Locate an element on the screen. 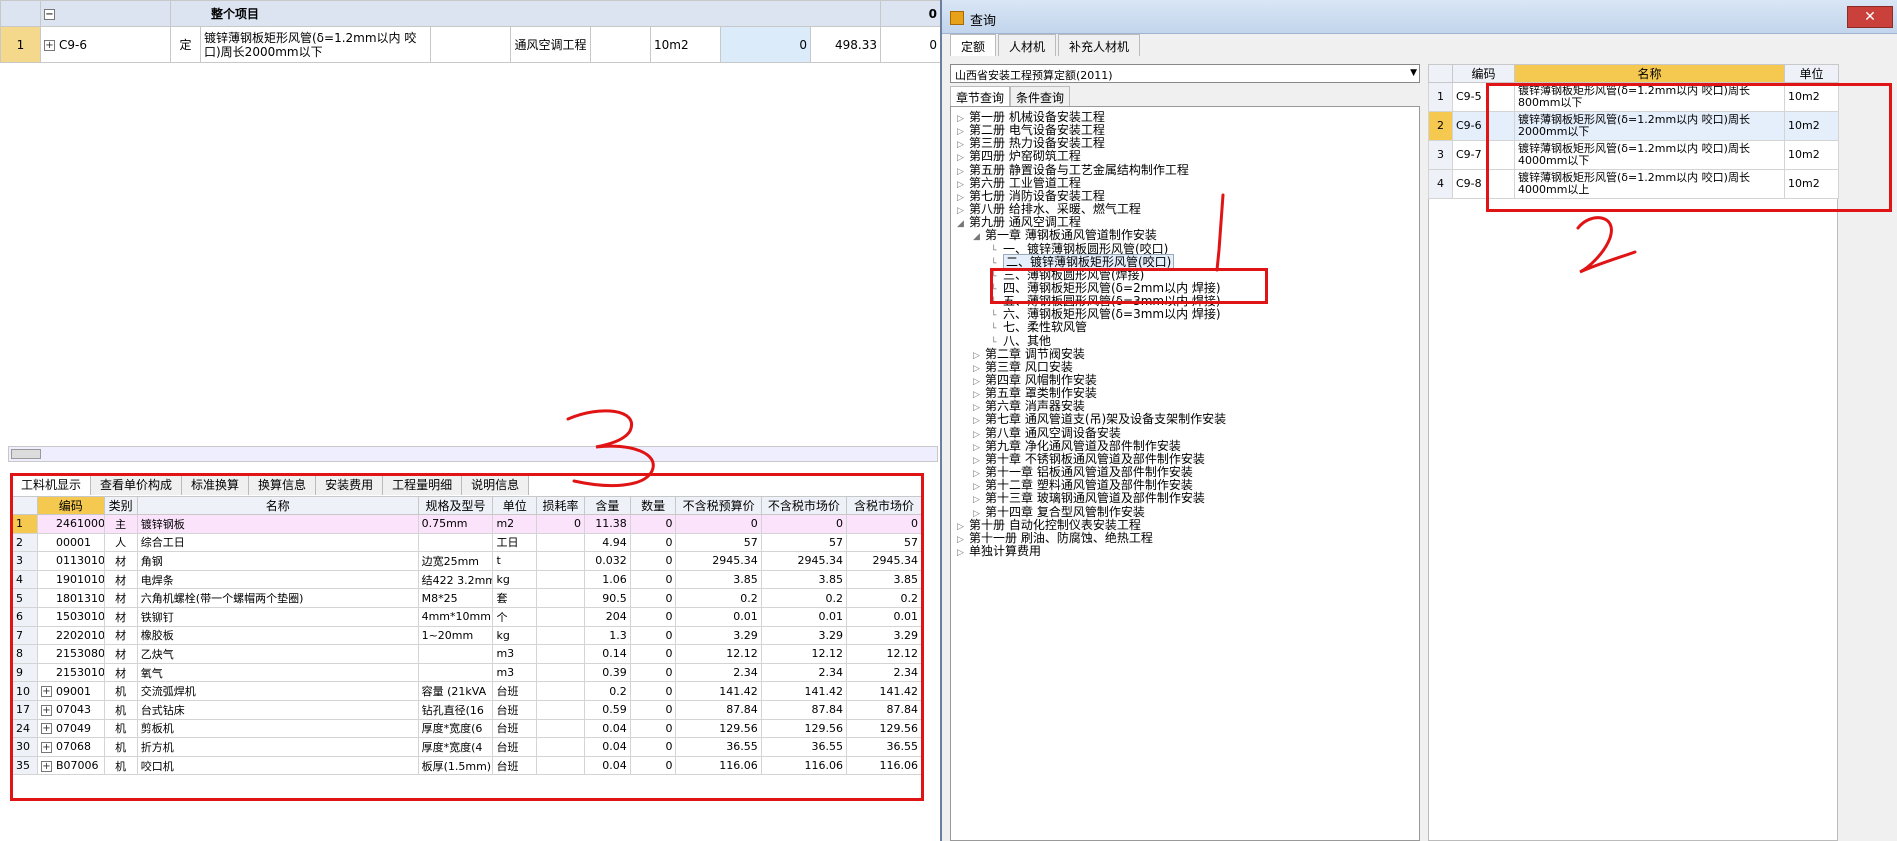 The height and width of the screenshot is (841, 1897). col-header: 不含税市场价 is located at coordinates (804, 505).